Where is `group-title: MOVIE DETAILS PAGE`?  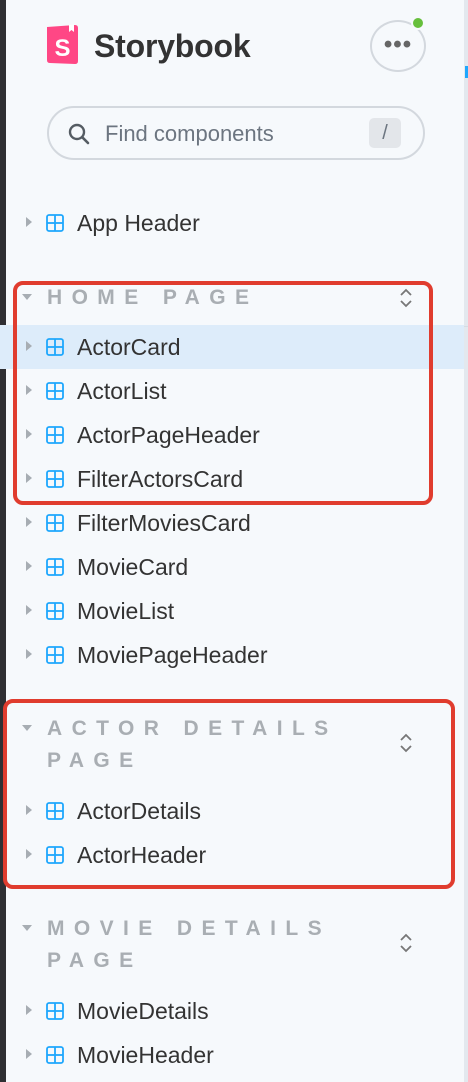
group-title: MOVIE DETAILS PAGE is located at coordinates (189, 944).